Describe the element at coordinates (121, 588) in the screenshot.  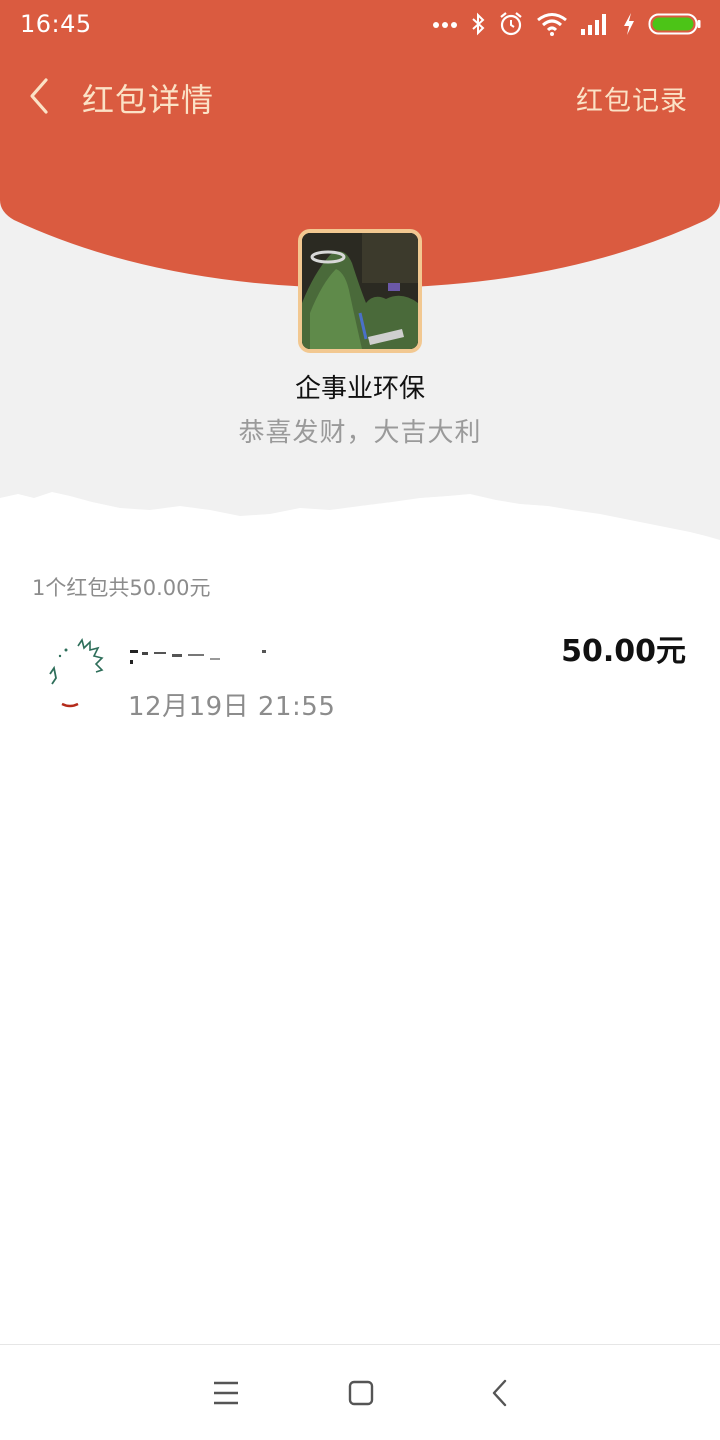
I see `summary-text: 1个红包共50.00元` at that location.